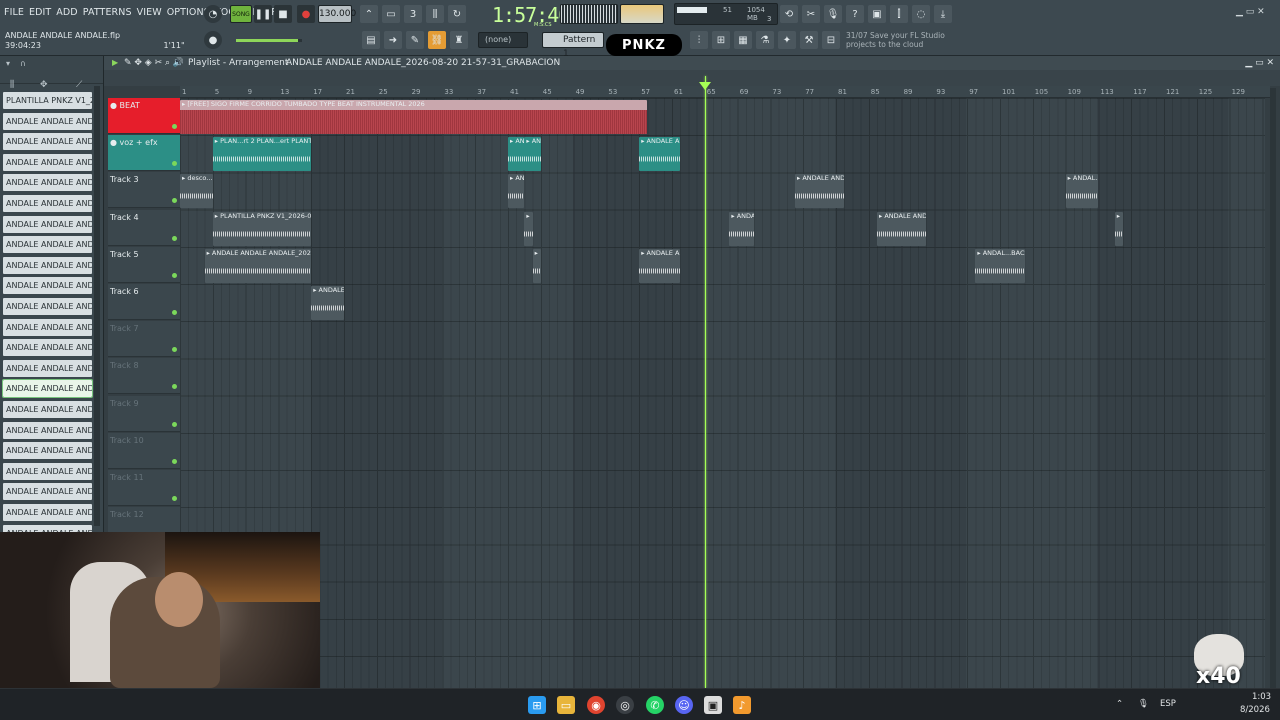 The height and width of the screenshot is (720, 1280). What do you see at coordinates (144, 488) in the screenshot?
I see `track-header: Track 11` at bounding box center [144, 488].